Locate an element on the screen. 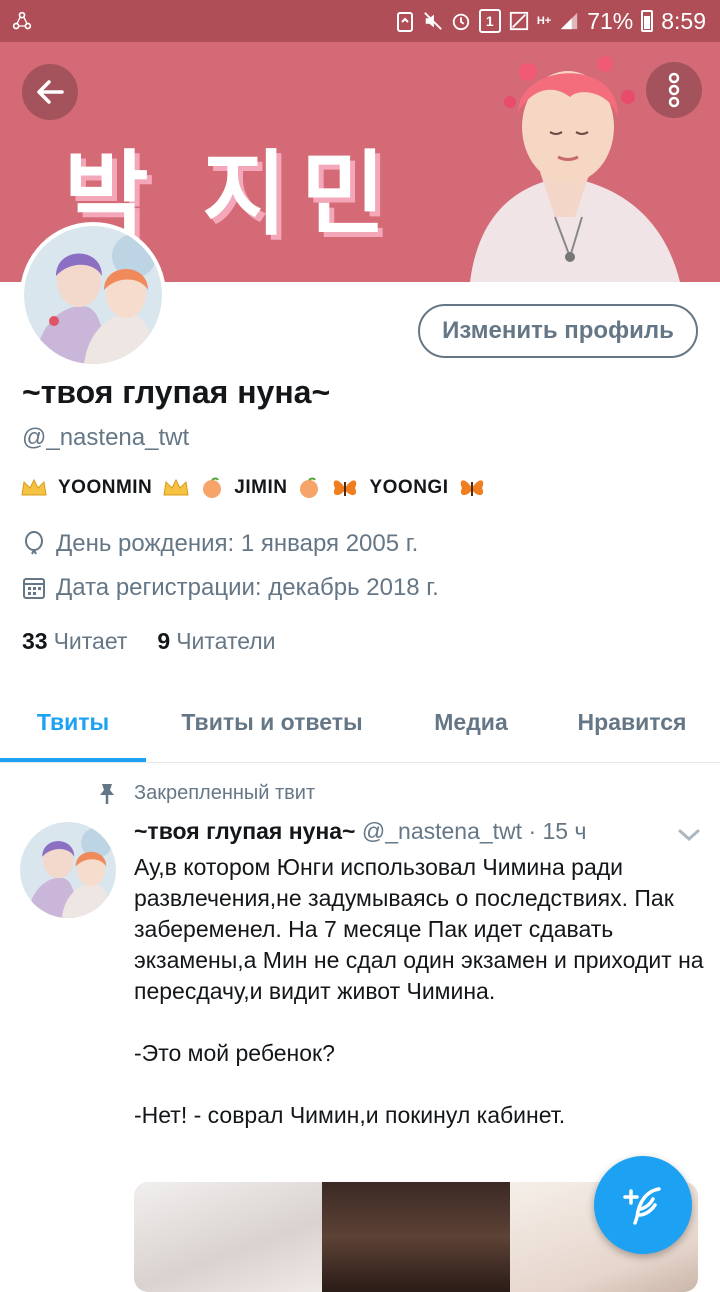 This screenshot has width=720, height=1292. edit-profile-button: Изменить профиль is located at coordinates (558, 331).